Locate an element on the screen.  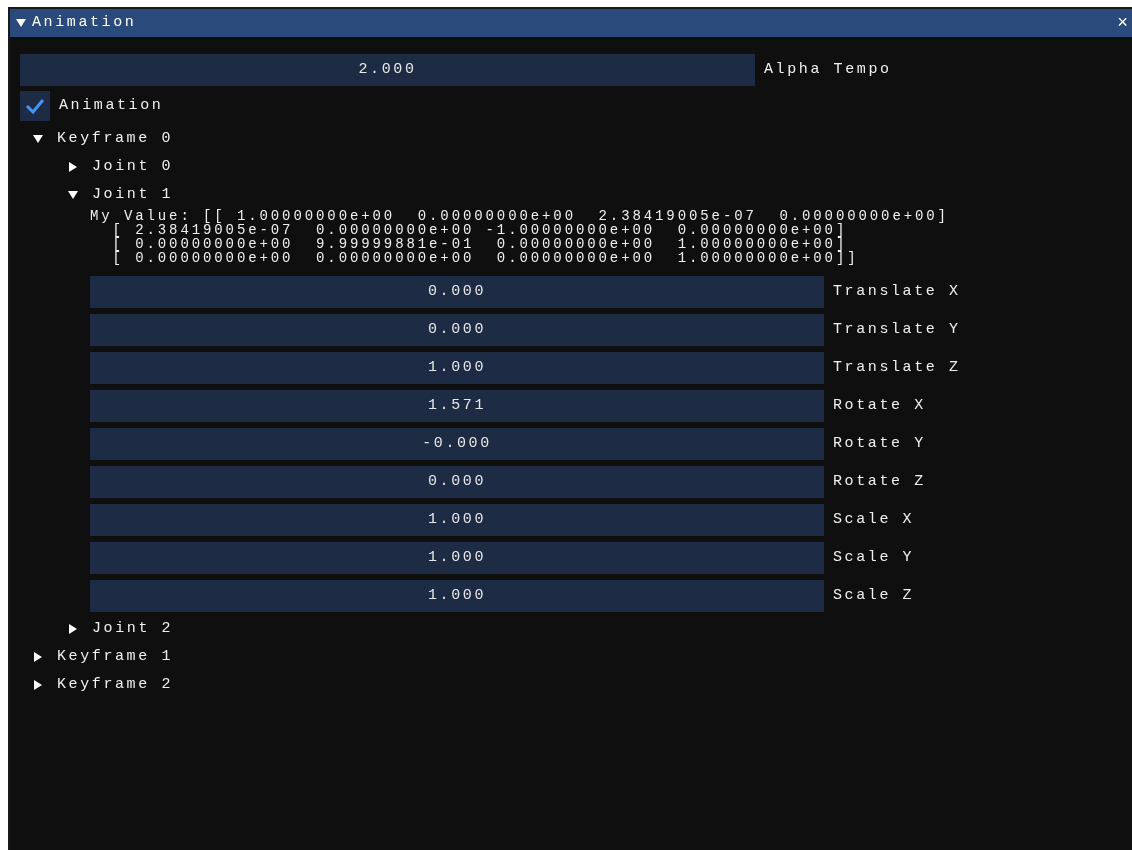
field-label: Alpha Tempo is located at coordinates (828, 69).